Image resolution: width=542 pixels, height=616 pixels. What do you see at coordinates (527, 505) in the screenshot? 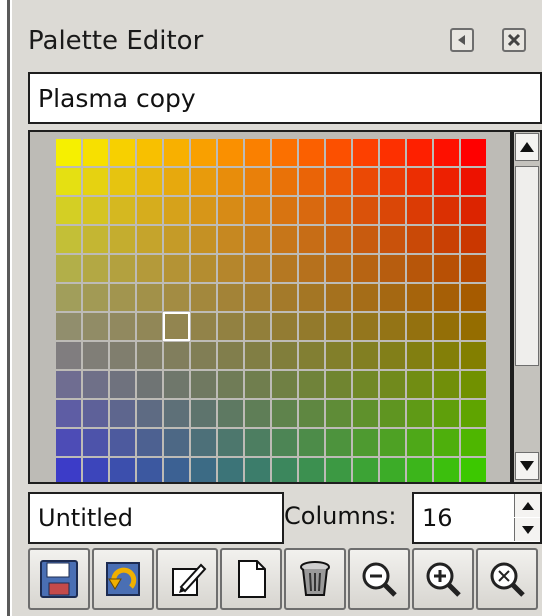
I see `columns-increment-button` at bounding box center [527, 505].